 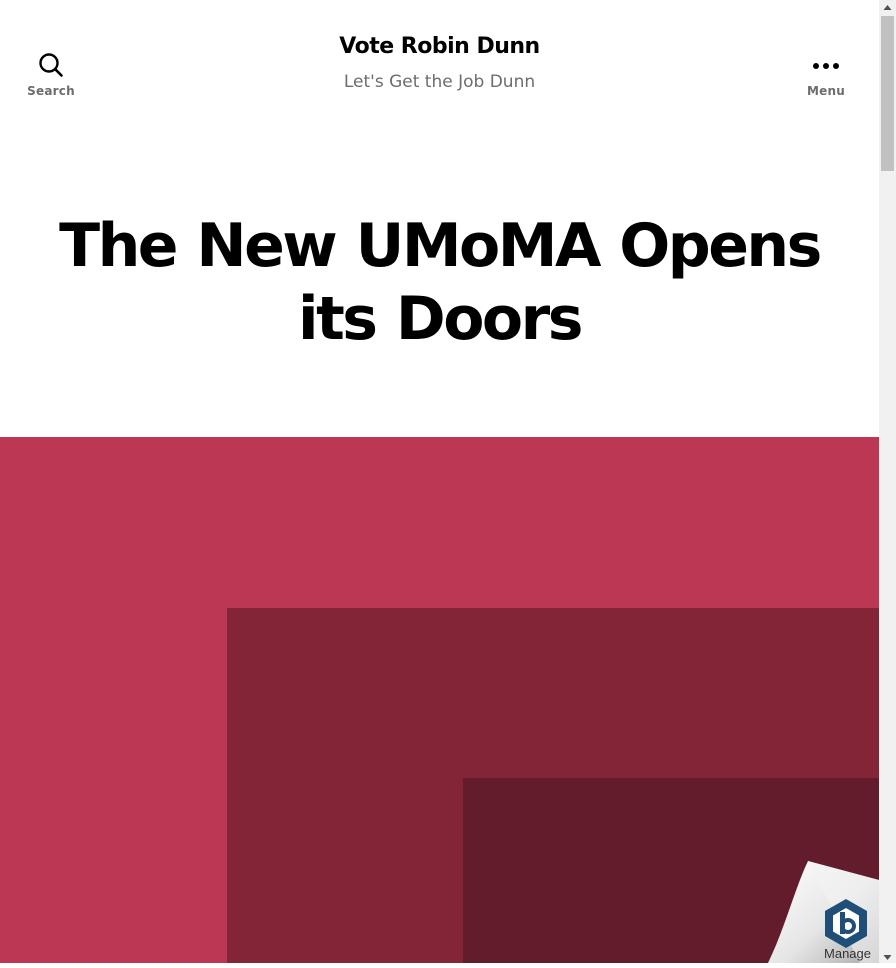 What do you see at coordinates (847, 953) in the screenshot?
I see `manage-label: Manage` at bounding box center [847, 953].